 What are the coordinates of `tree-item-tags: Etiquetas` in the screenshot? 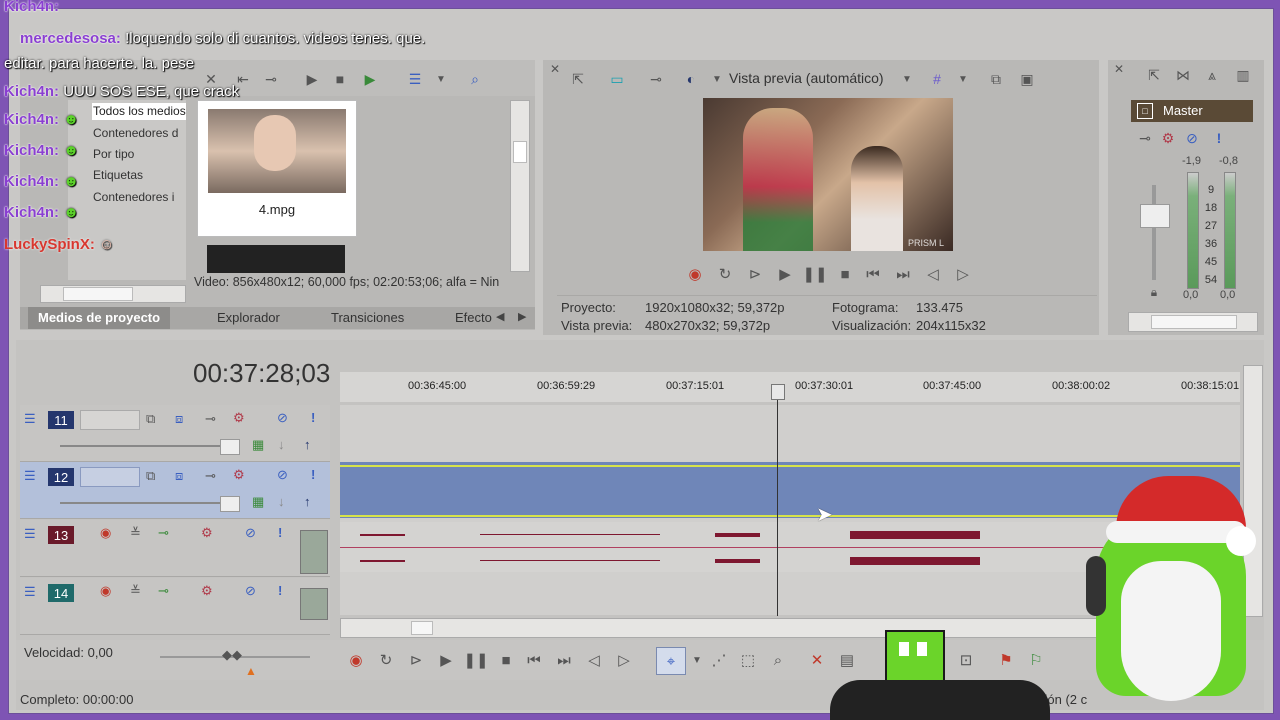 It's located at (118, 175).